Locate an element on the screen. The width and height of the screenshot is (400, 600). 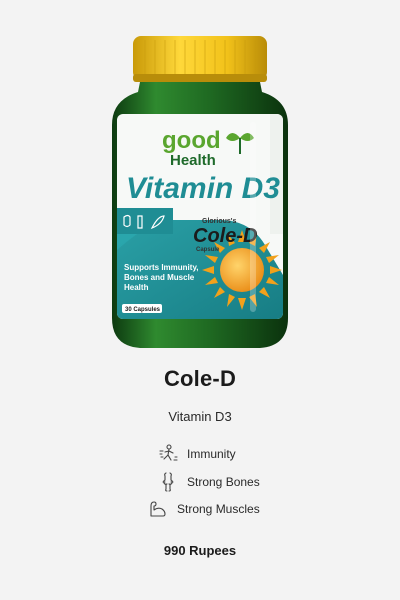
svg-text: 30 Capsules is located at coordinates (143, 310).